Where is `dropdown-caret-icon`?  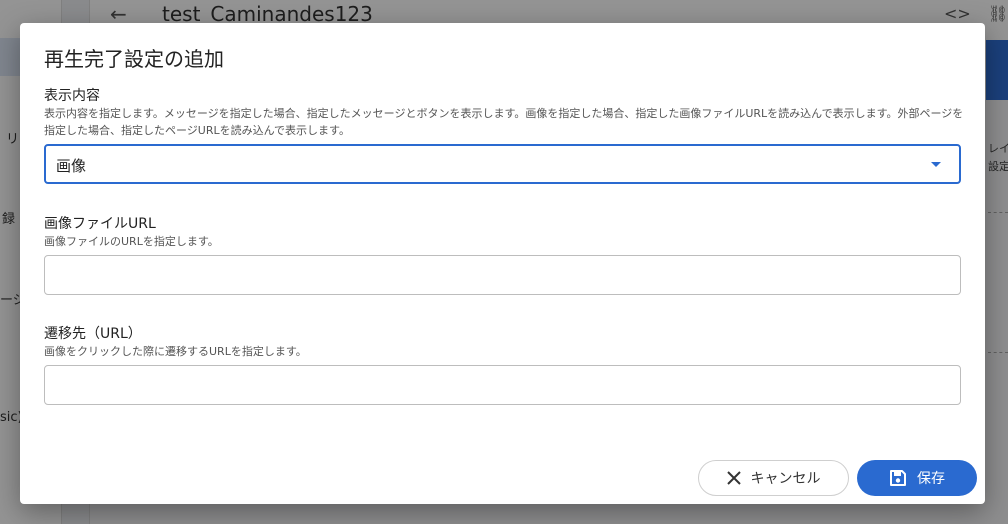 dropdown-caret-icon is located at coordinates (936, 164).